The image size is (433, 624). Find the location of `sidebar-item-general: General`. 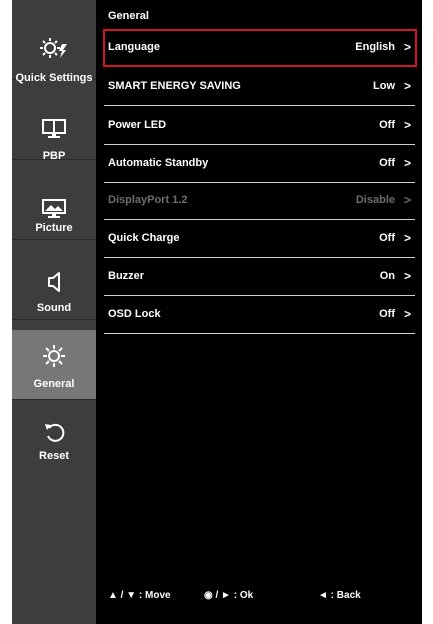

sidebar-item-general: General is located at coordinates (54, 365).